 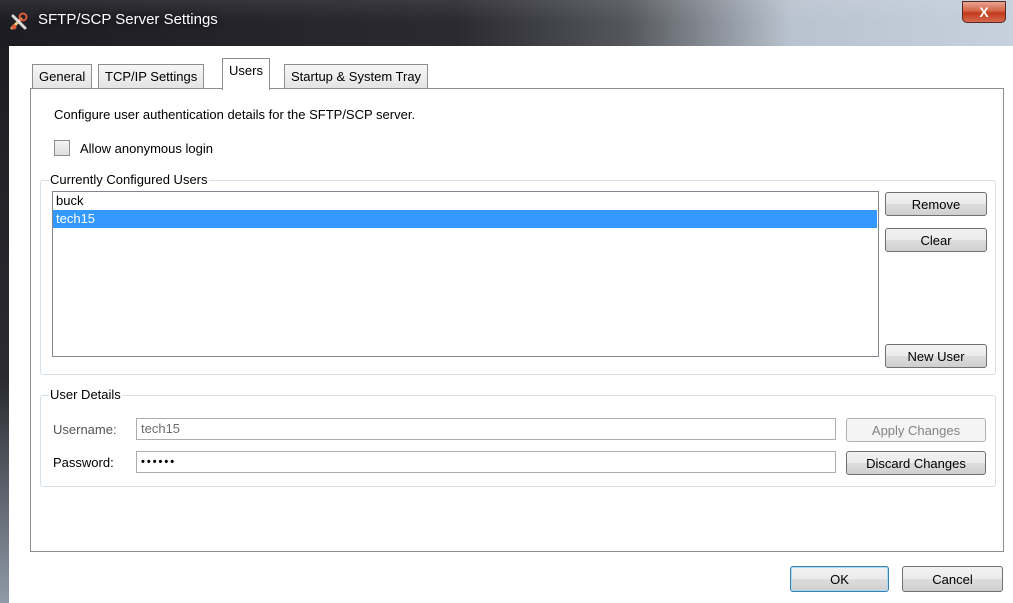 I want to click on clear-button: Clear, so click(x=936, y=240).